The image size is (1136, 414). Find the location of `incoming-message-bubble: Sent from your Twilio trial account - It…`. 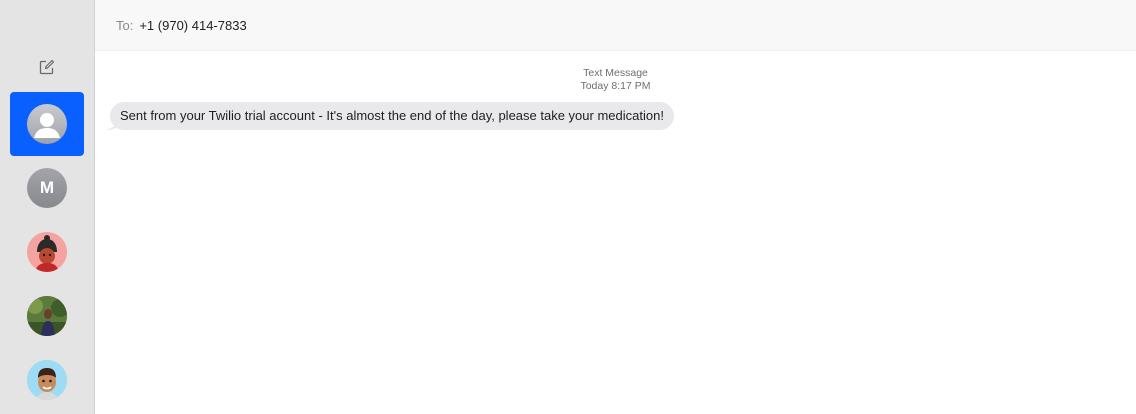

incoming-message-bubble: Sent from your Twilio trial account - It… is located at coordinates (392, 116).